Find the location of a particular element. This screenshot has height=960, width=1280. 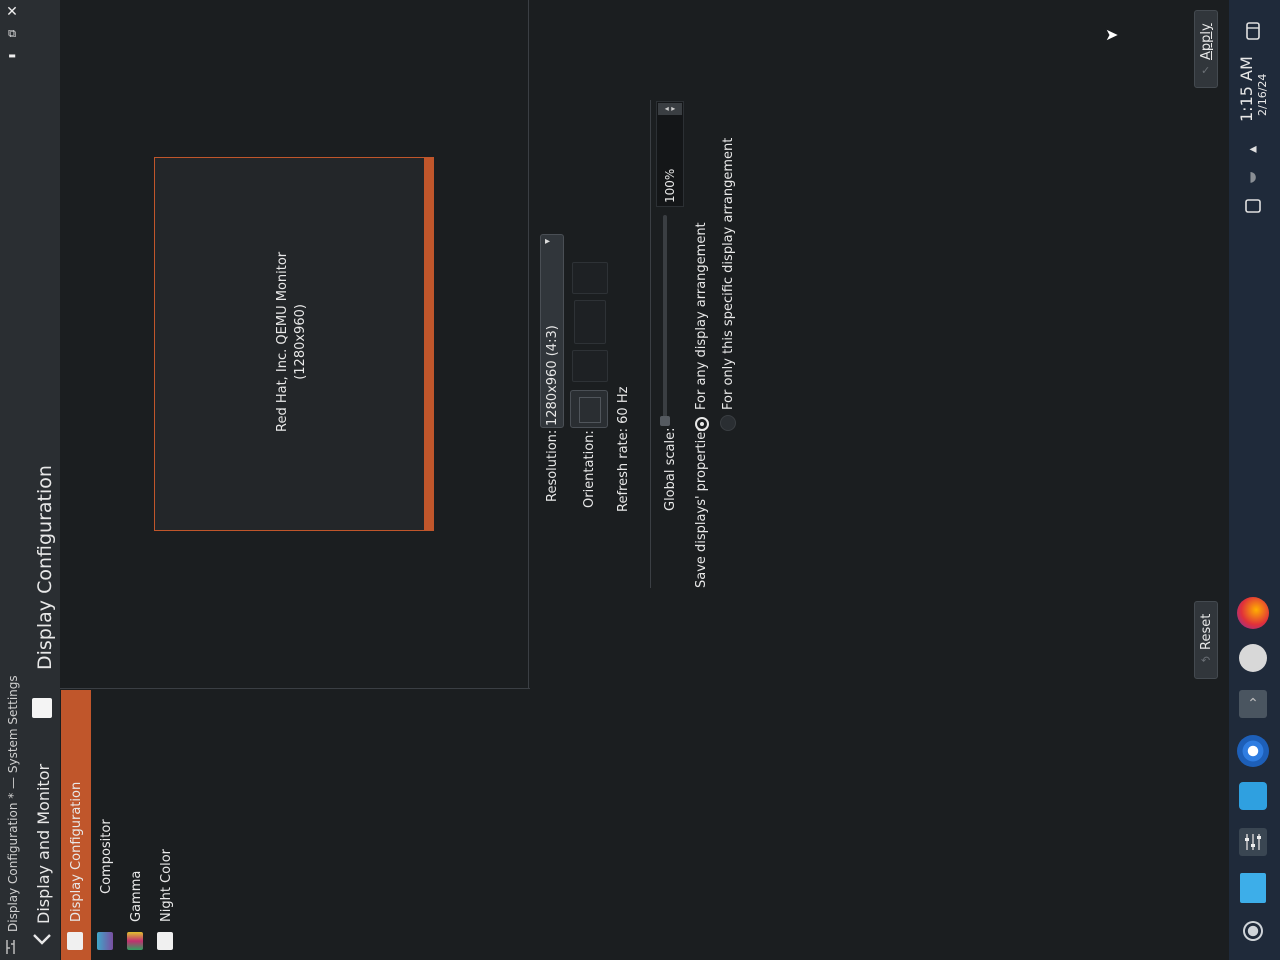

clock-date: 2/16/24 is located at coordinates (1262, 95).